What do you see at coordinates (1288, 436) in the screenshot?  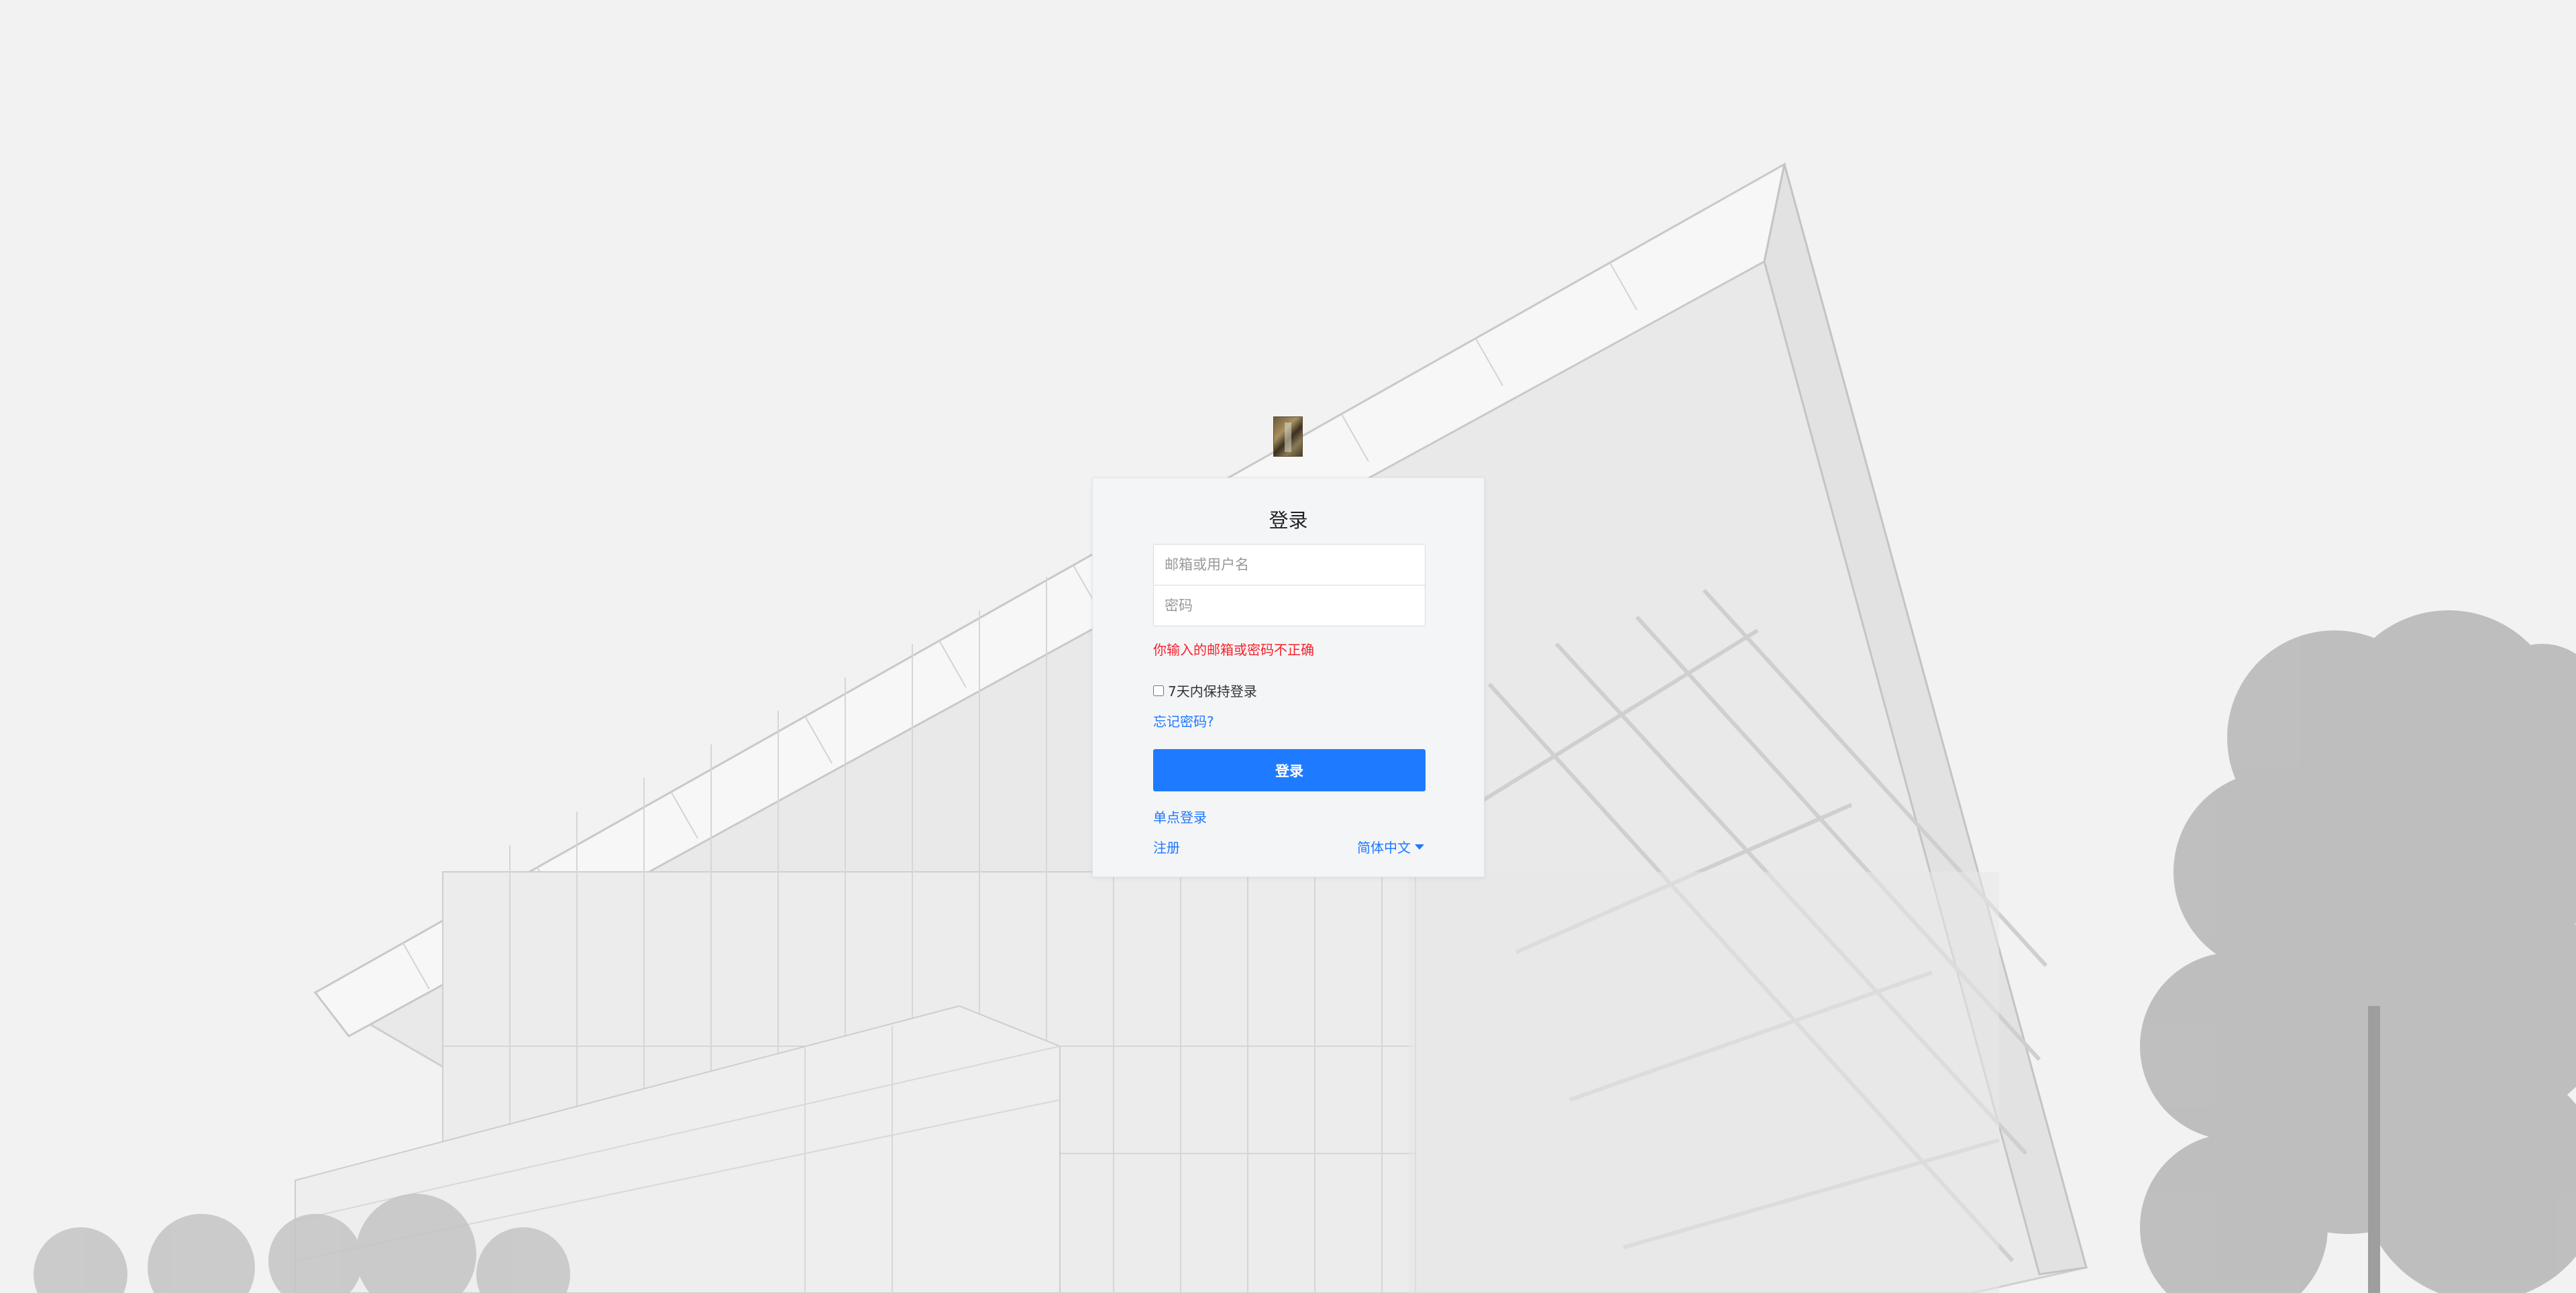 I see `logo-image` at bounding box center [1288, 436].